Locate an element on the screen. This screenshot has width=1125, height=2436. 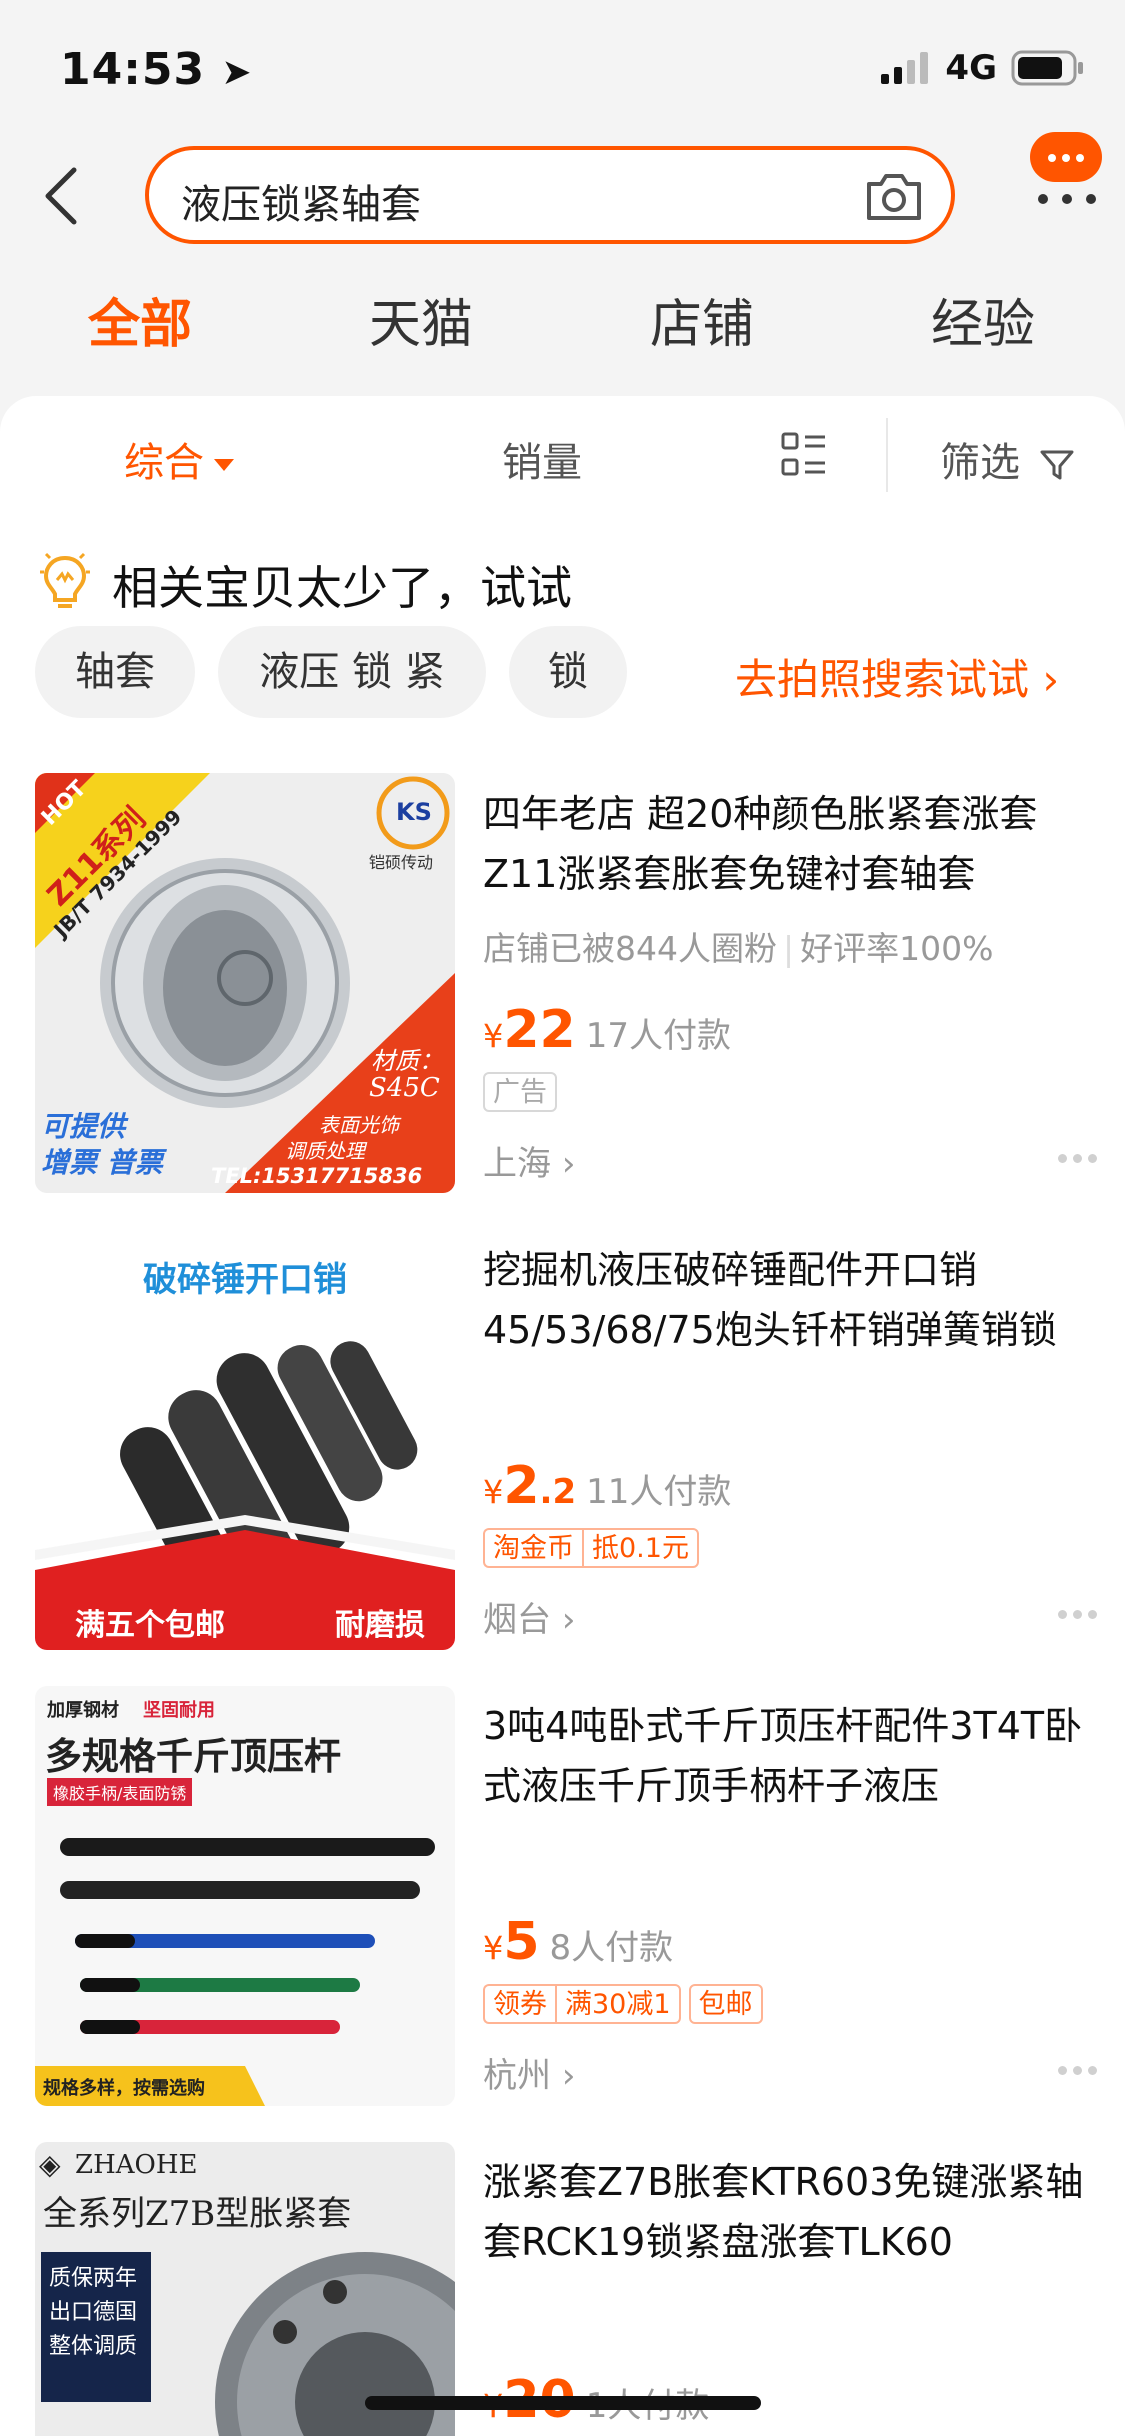
product-title: 挖掘机液压破碎锤配件开口销45/53/68/75炮头钎杆销弹簧销锁 is located at coordinates (788, 1300).